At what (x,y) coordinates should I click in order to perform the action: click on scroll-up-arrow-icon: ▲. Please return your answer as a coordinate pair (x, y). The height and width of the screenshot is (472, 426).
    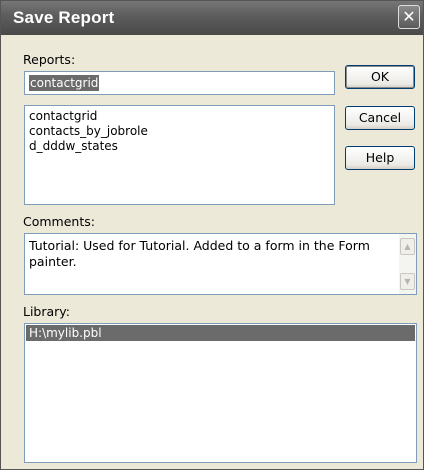
    Looking at the image, I should click on (407, 246).